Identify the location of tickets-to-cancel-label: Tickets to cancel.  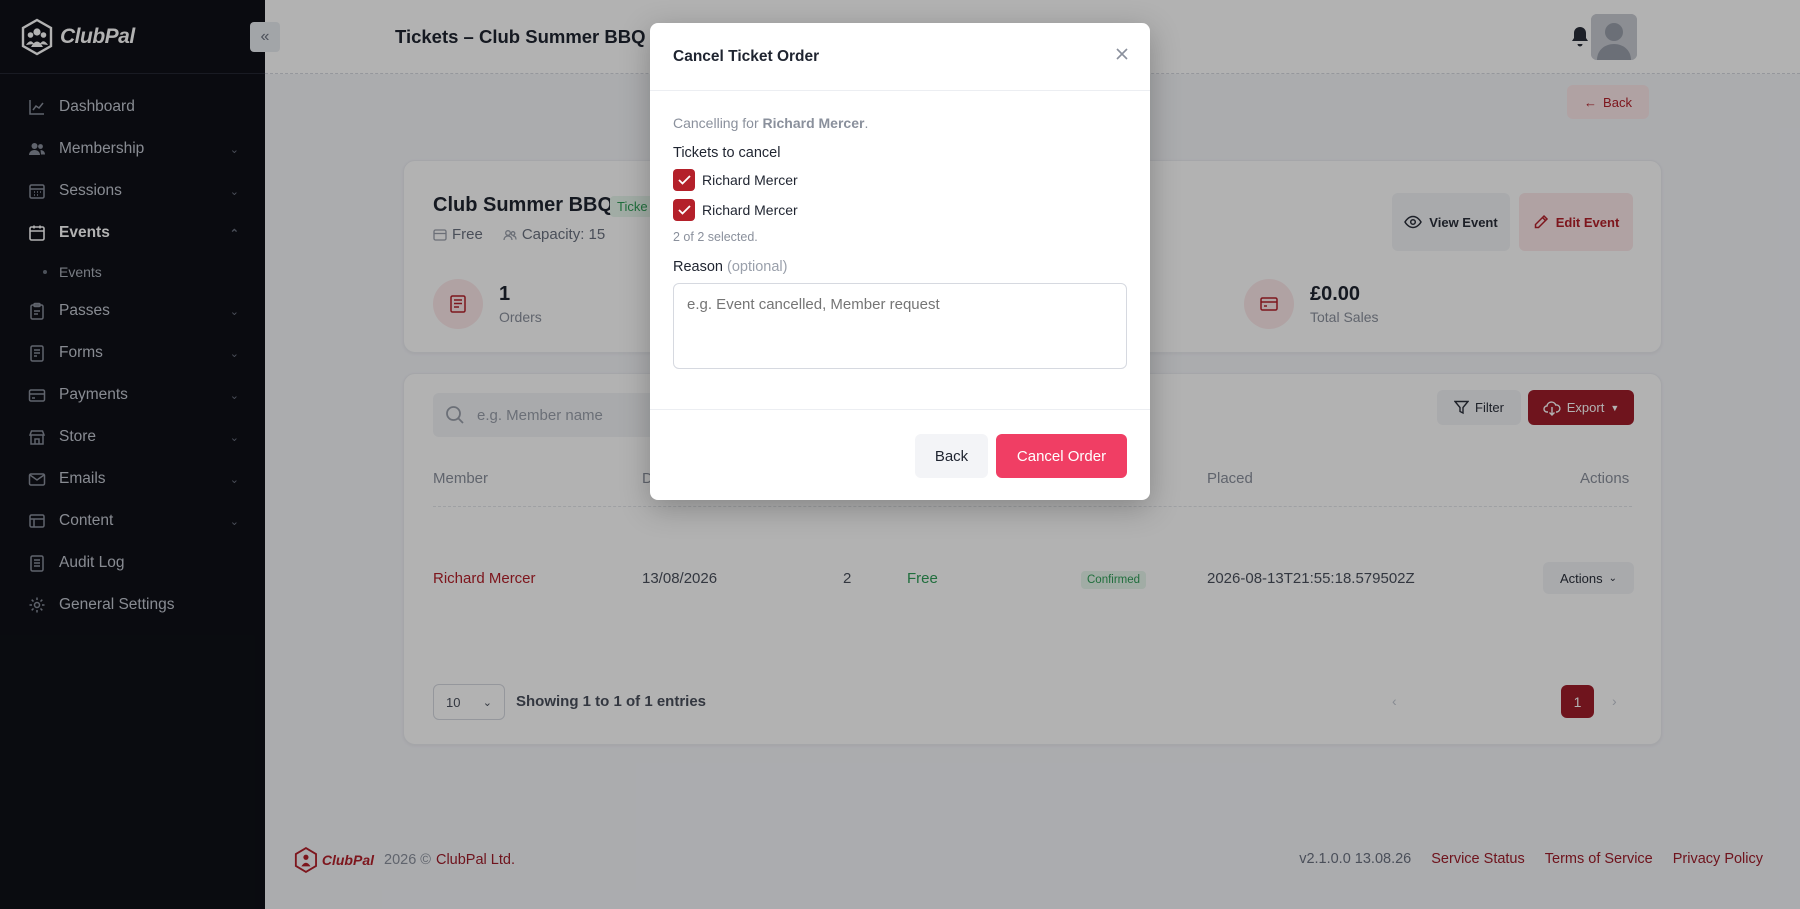
(727, 153).